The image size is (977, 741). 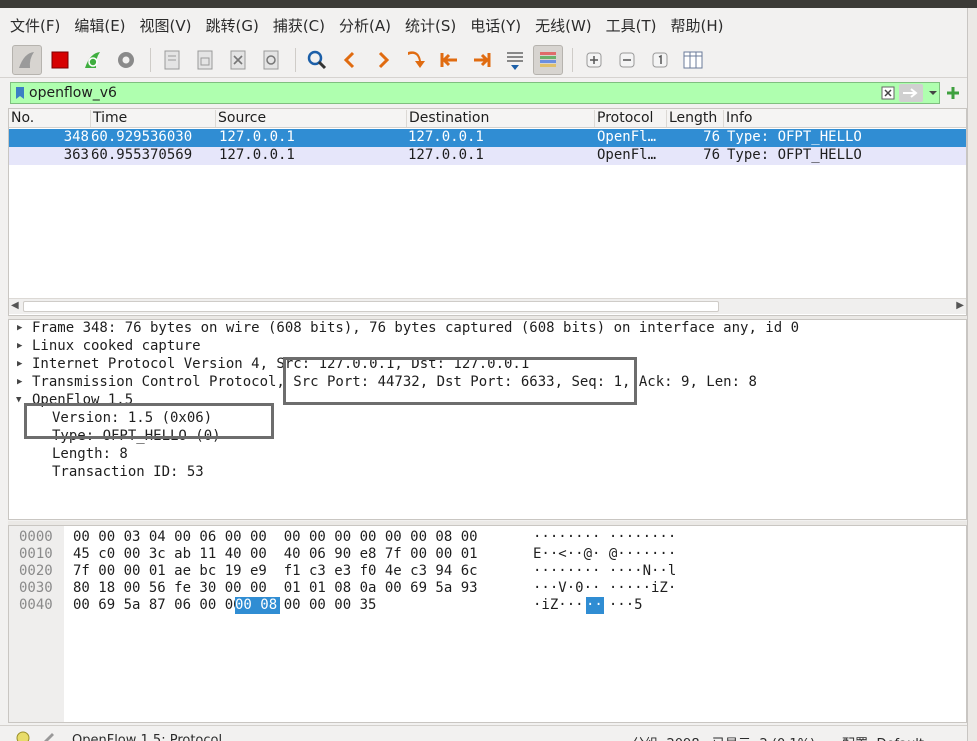 What do you see at coordinates (365, 25) in the screenshot?
I see `menu-analyze: 分析(A)` at bounding box center [365, 25].